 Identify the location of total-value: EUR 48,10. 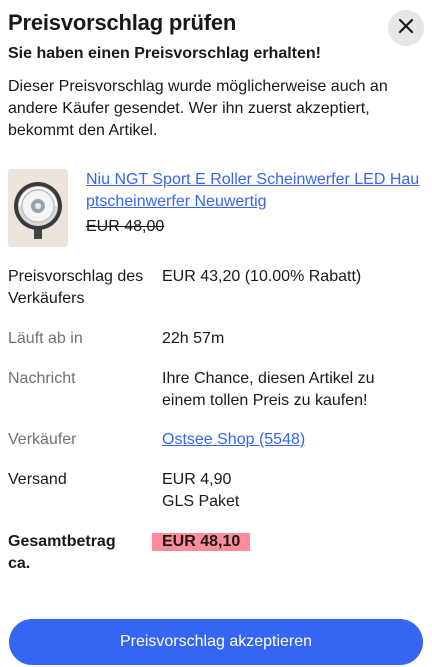
(201, 542).